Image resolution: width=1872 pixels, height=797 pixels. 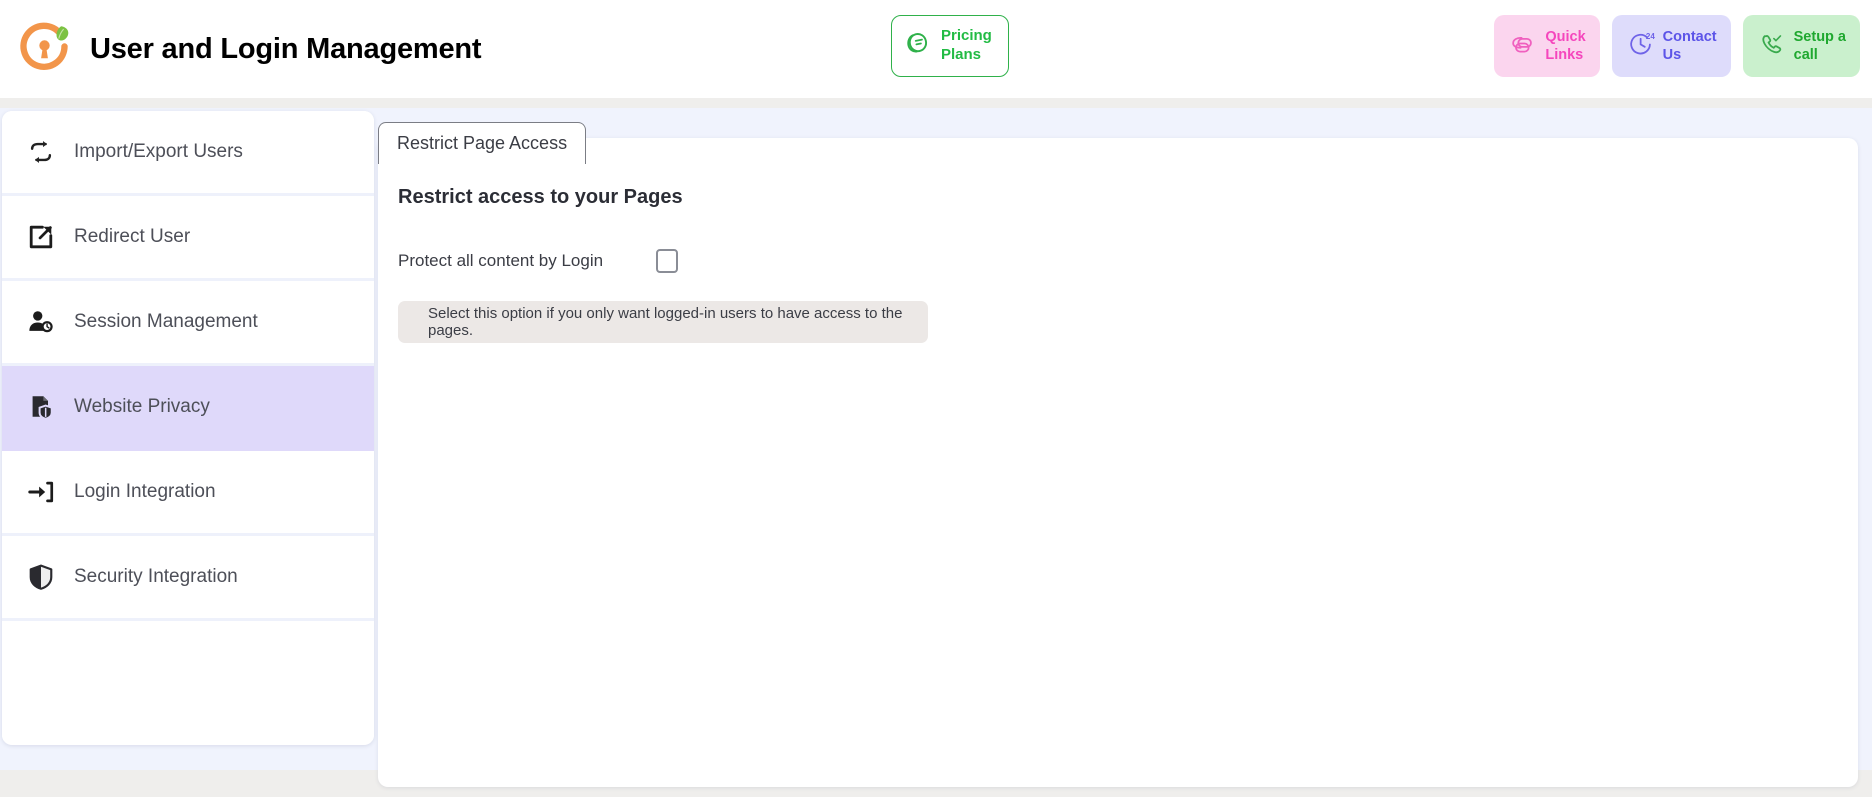 What do you see at coordinates (667, 261) in the screenshot?
I see `protect-all-content-checkbox` at bounding box center [667, 261].